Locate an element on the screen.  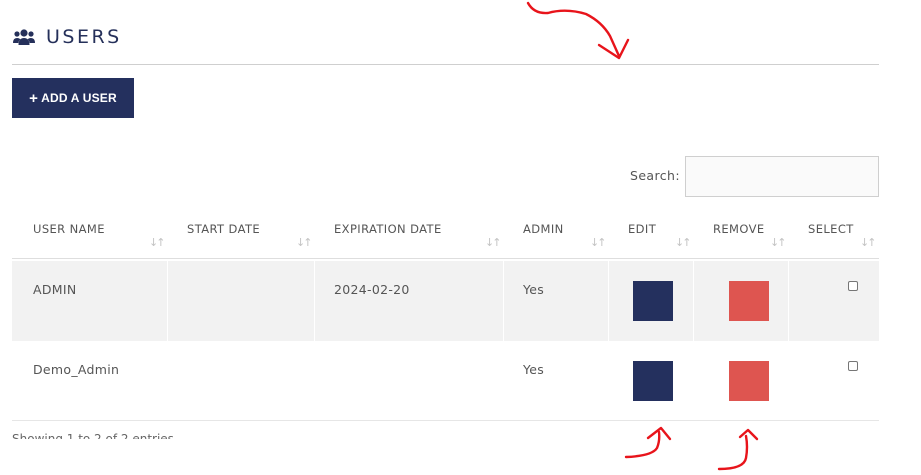
column-header-start-date: START DATE is located at coordinates (223, 229).